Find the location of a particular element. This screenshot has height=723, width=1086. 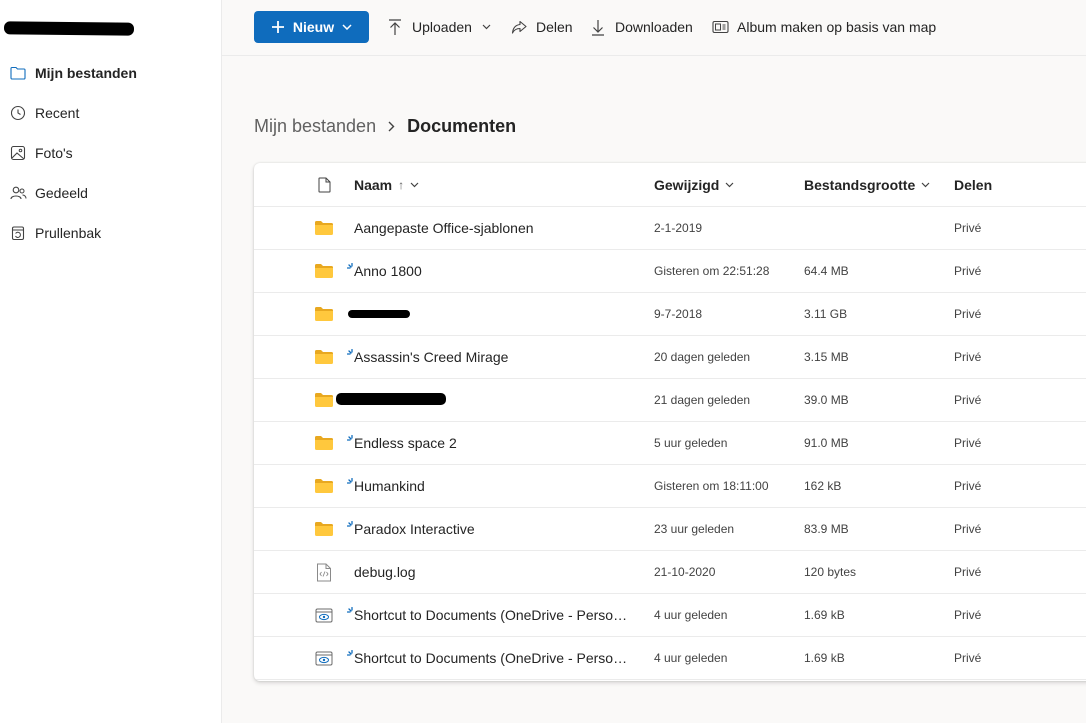

sidebar-item-recycle-bin: Prullenbak is located at coordinates (110, 233).